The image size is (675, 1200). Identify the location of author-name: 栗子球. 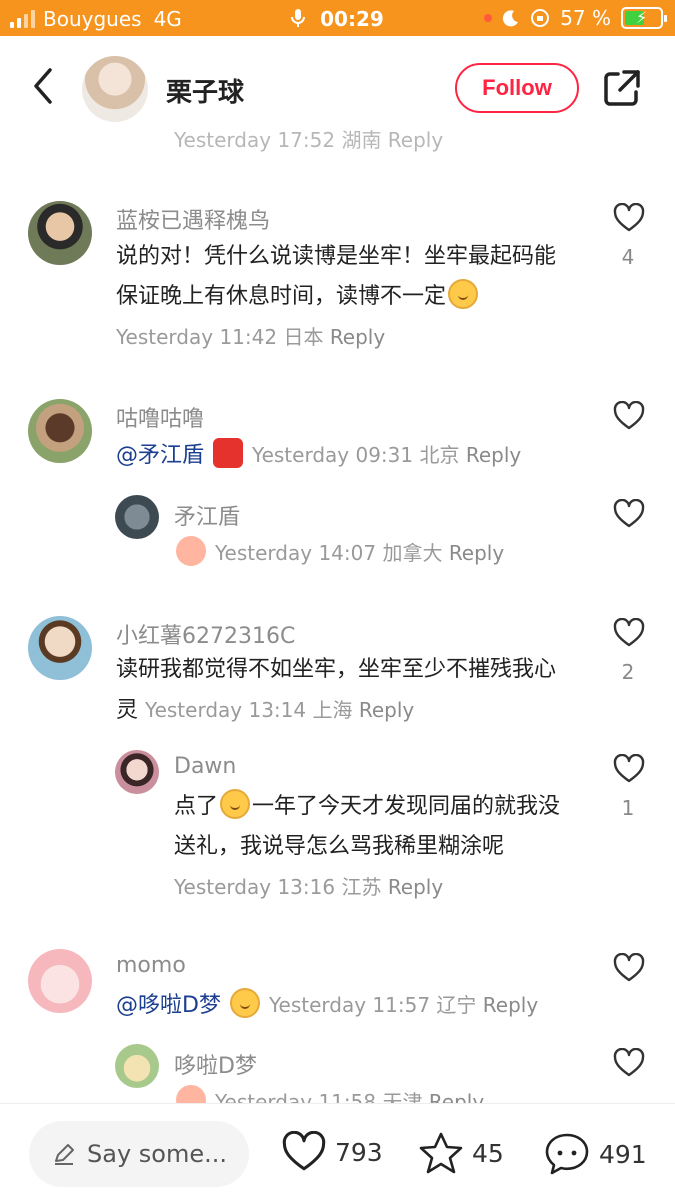
(205, 90).